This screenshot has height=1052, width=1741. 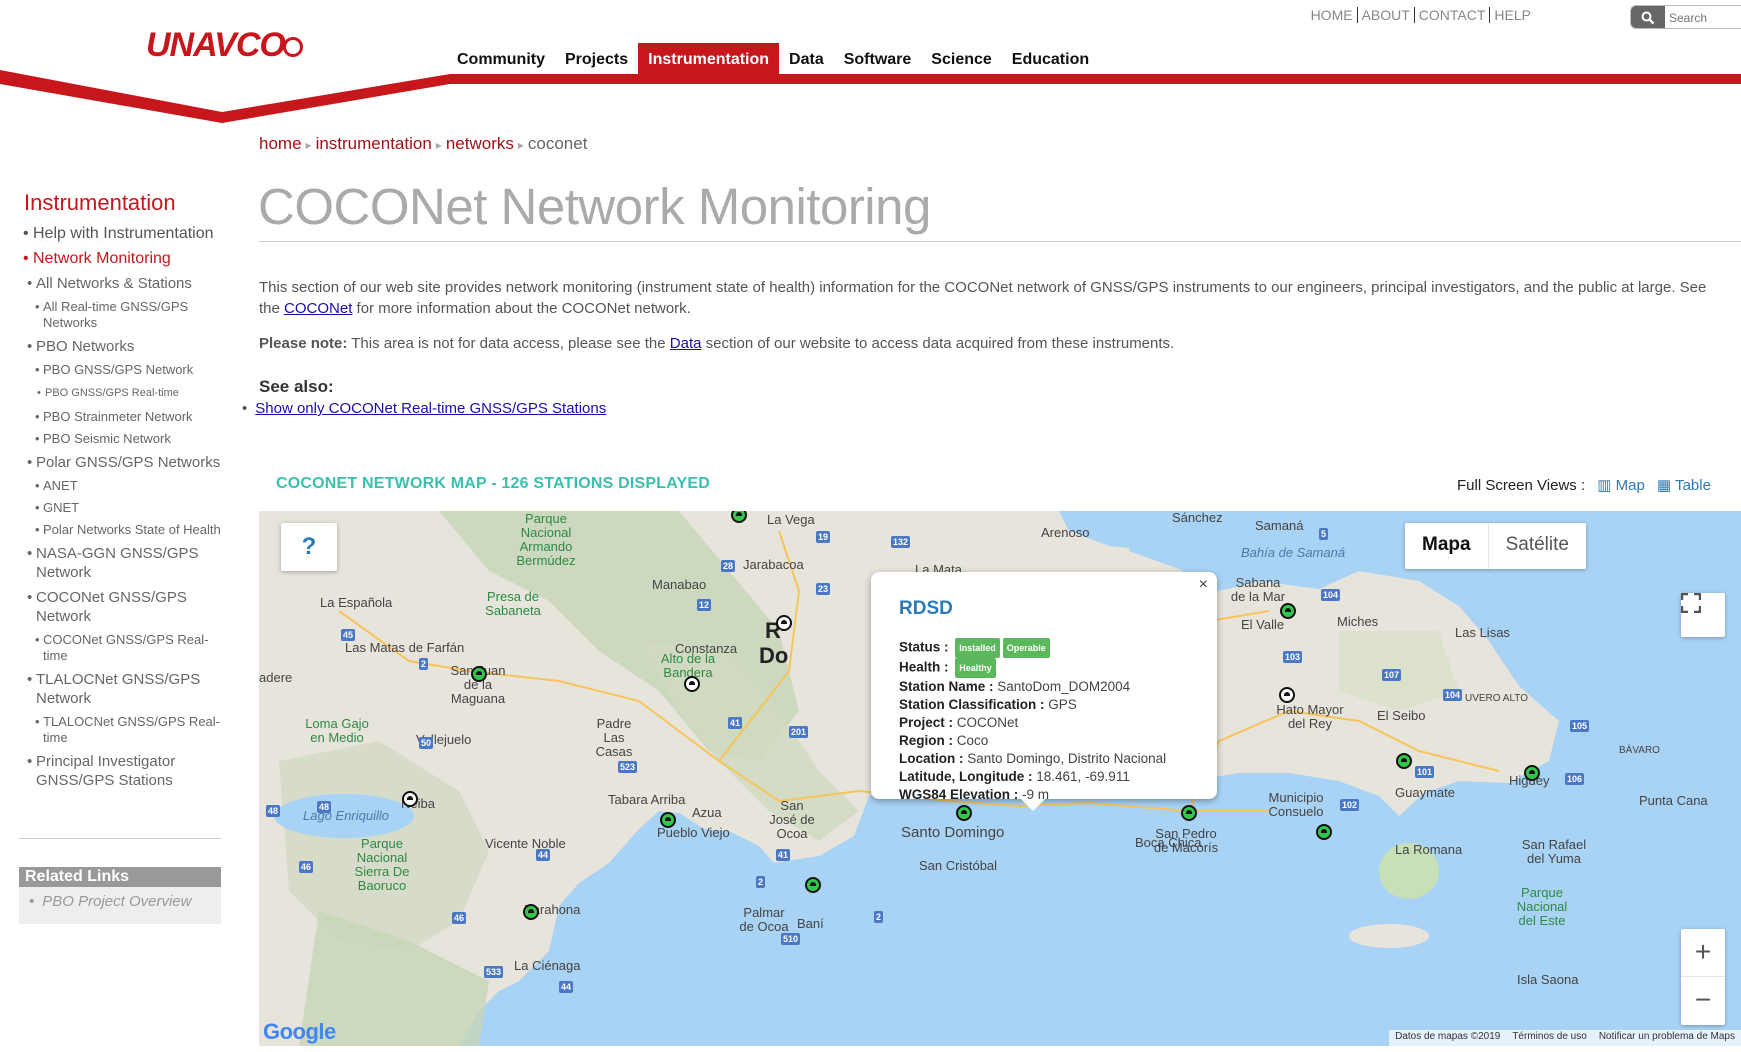 What do you see at coordinates (121, 648) in the screenshot?
I see `sidebar-item: • COCONet GNSS/GPS Real-time` at bounding box center [121, 648].